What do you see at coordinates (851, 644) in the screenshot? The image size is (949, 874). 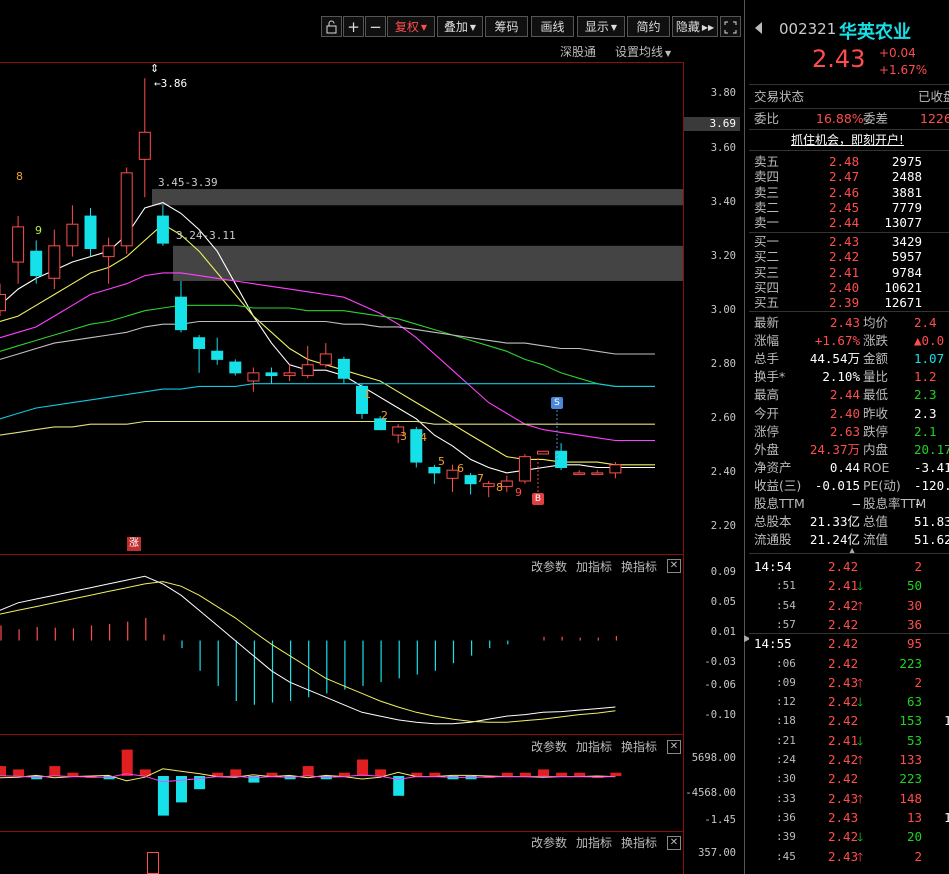 I see `tick-row: 14:55 2.42 95` at bounding box center [851, 644].